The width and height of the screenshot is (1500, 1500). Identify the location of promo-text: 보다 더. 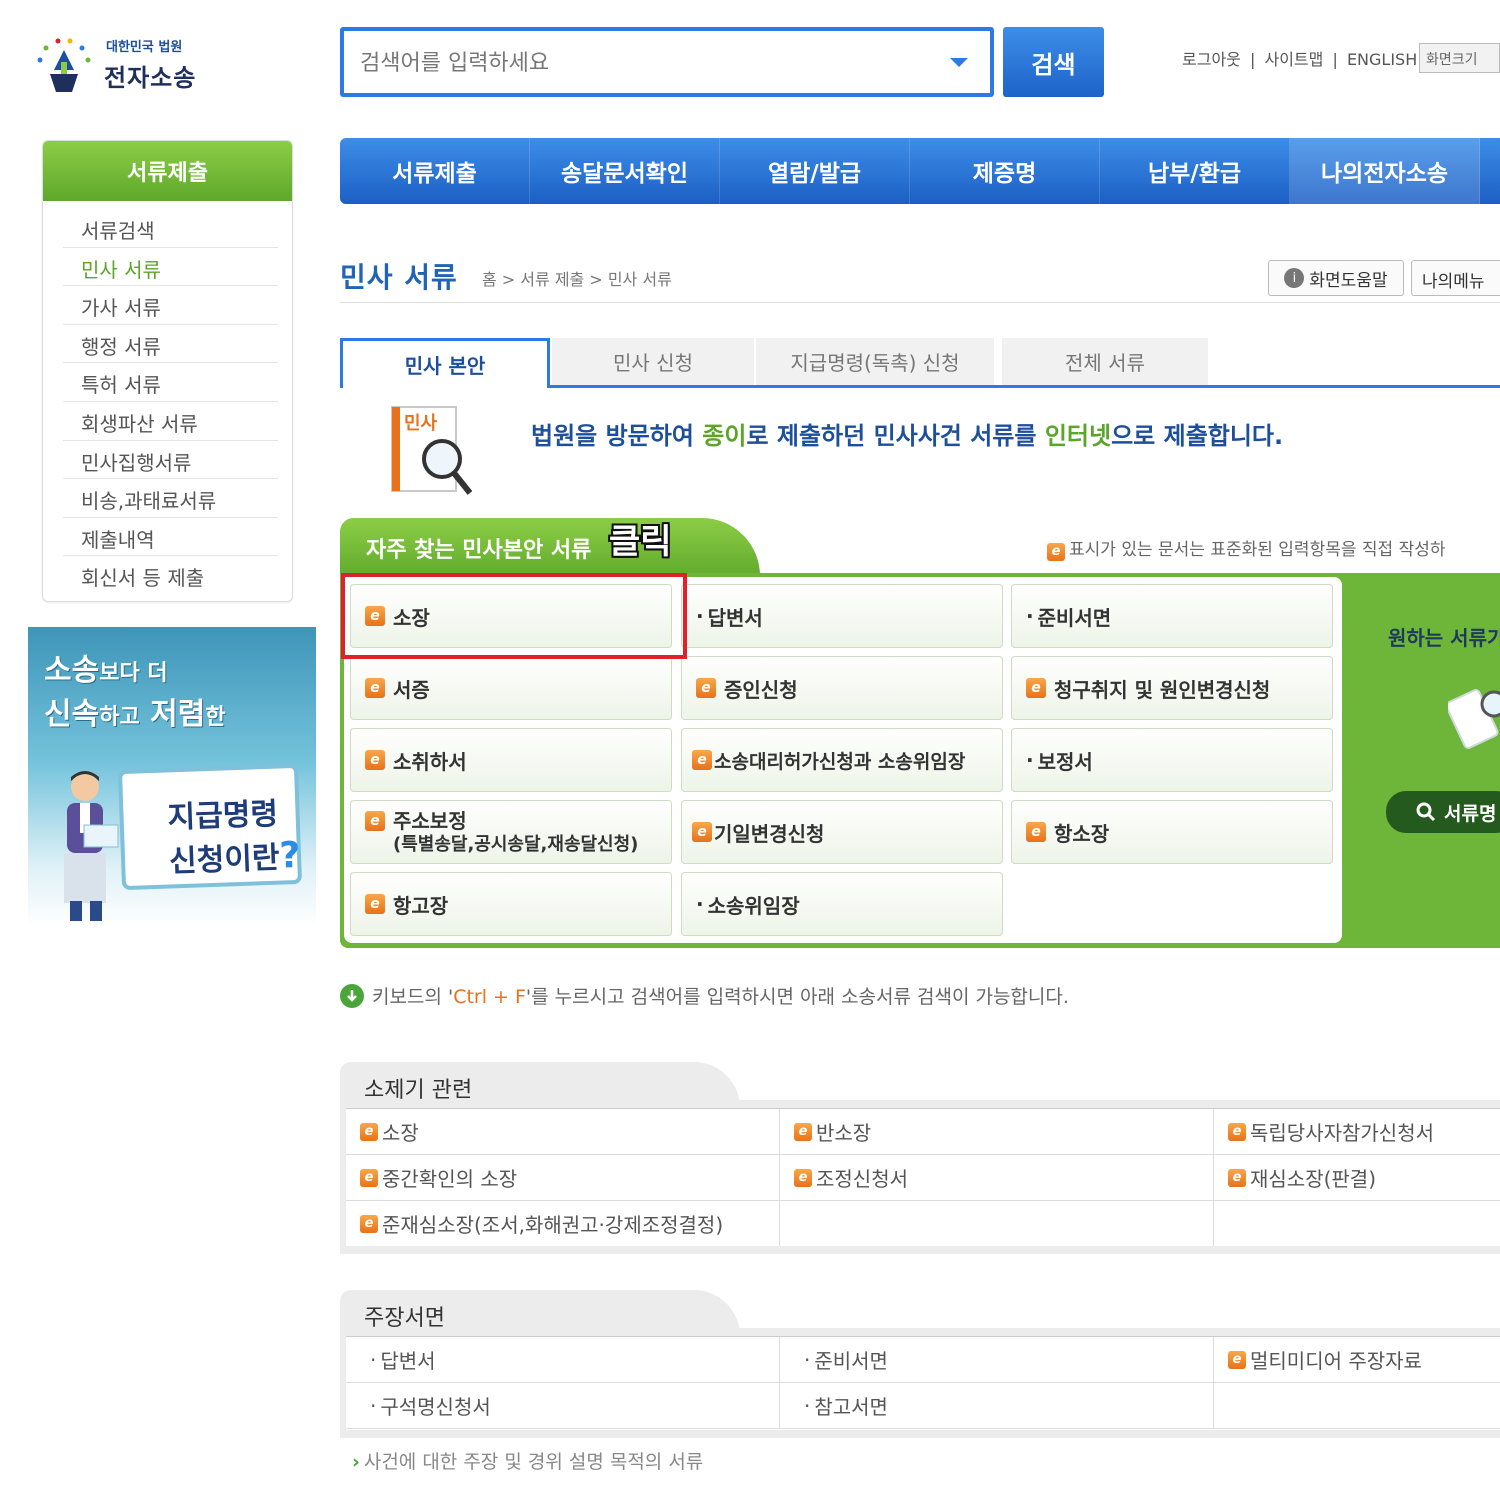
(133, 673).